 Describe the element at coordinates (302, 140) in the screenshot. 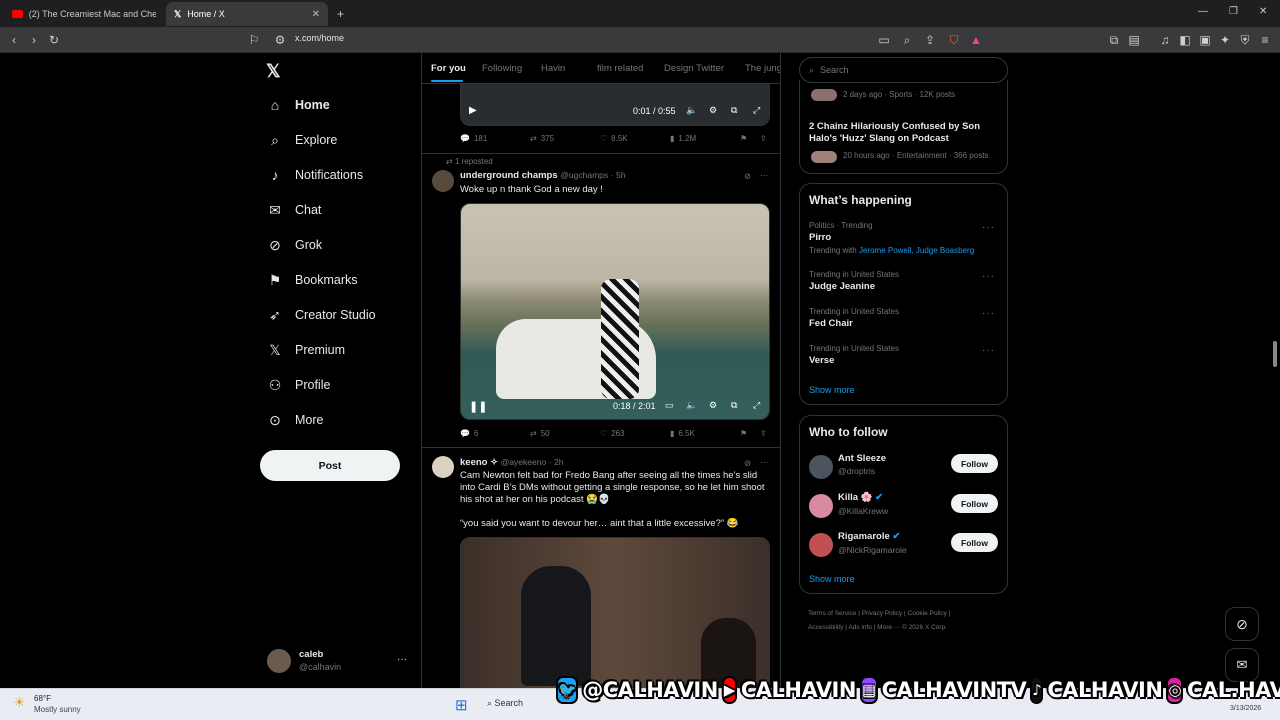

I see `nav-explore: ⌕ Explore` at that location.